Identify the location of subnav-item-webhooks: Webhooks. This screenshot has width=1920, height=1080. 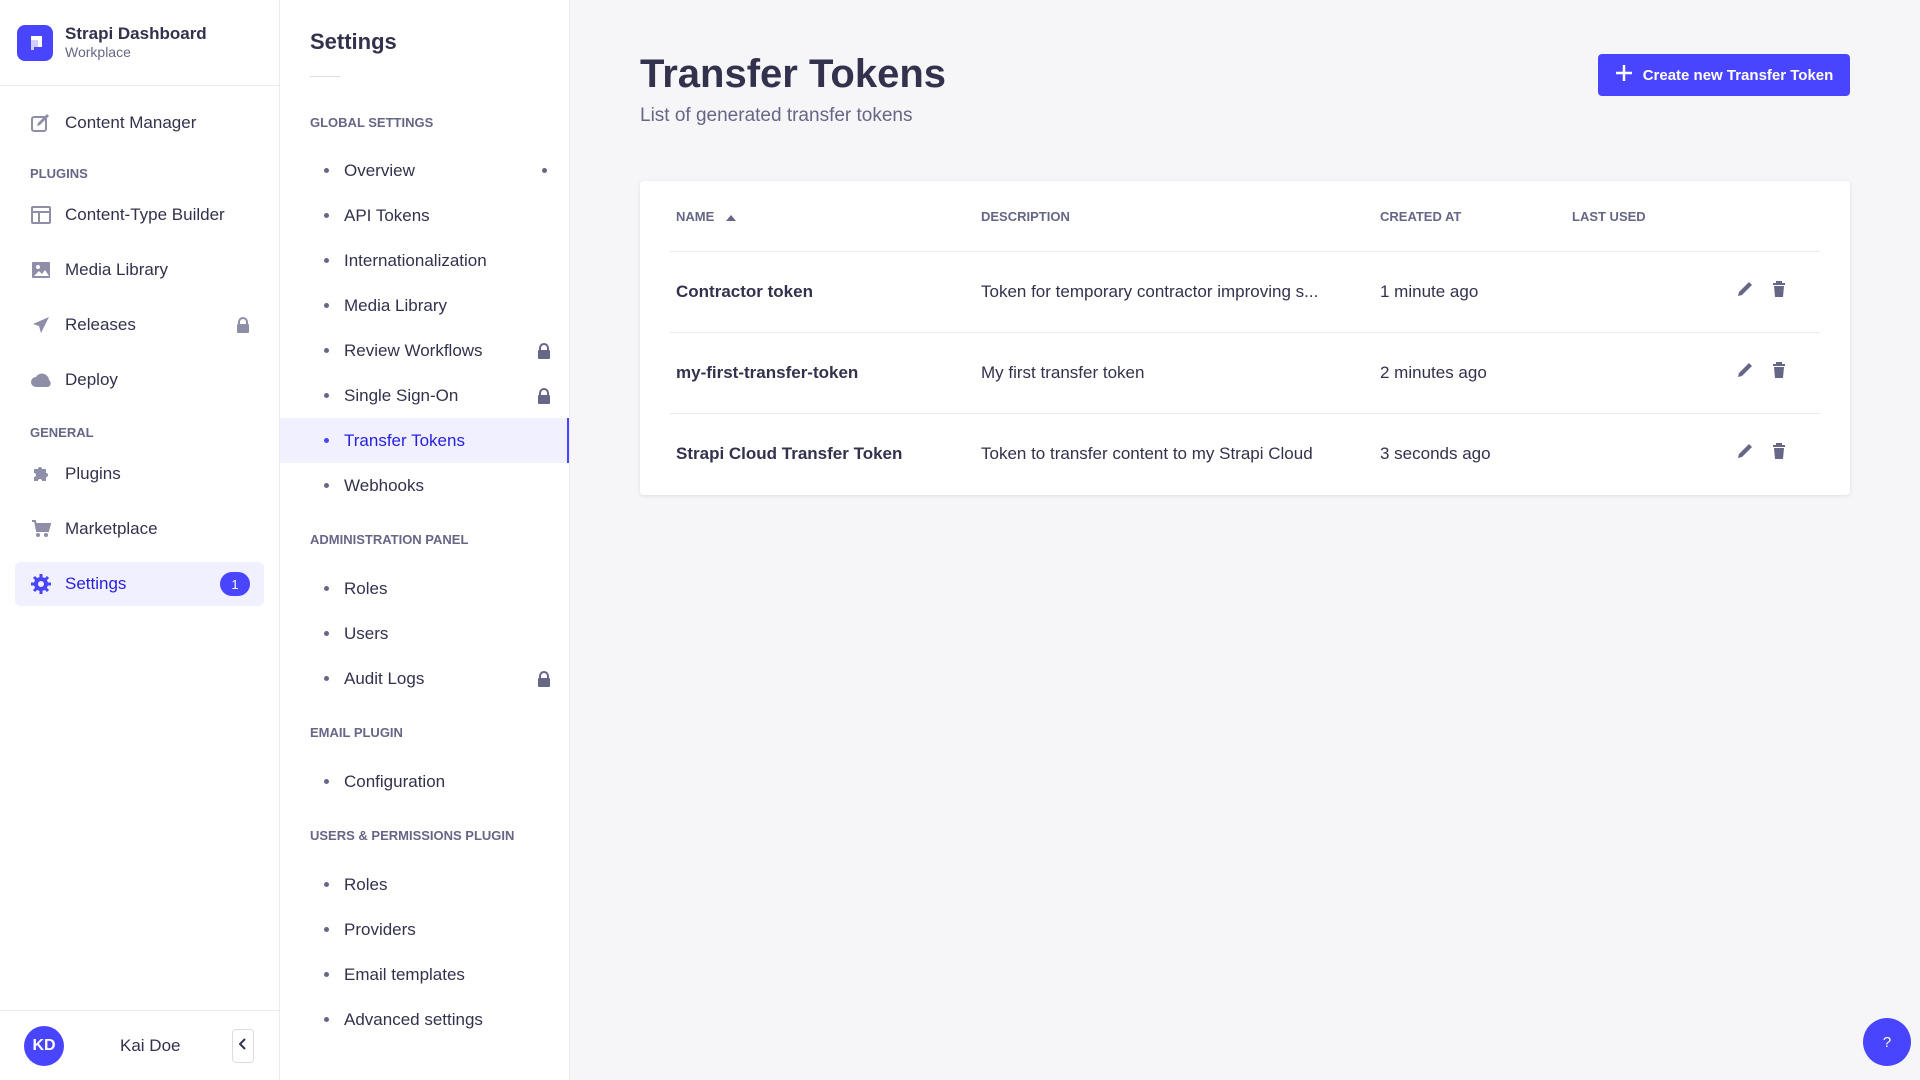
(424, 485).